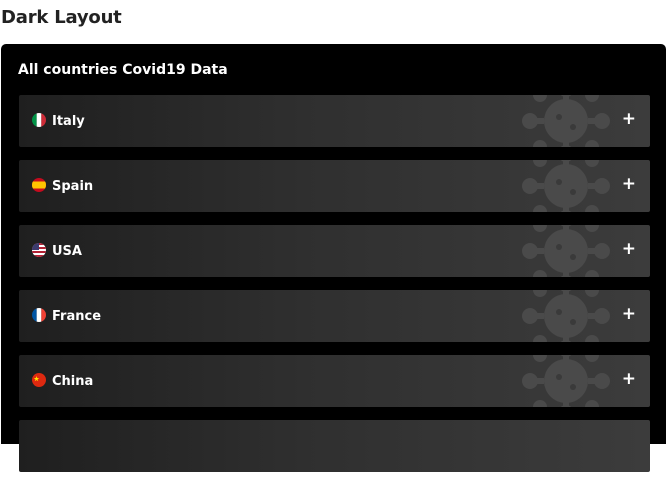  Describe the element at coordinates (73, 186) in the screenshot. I see `country-name: Spain` at that location.